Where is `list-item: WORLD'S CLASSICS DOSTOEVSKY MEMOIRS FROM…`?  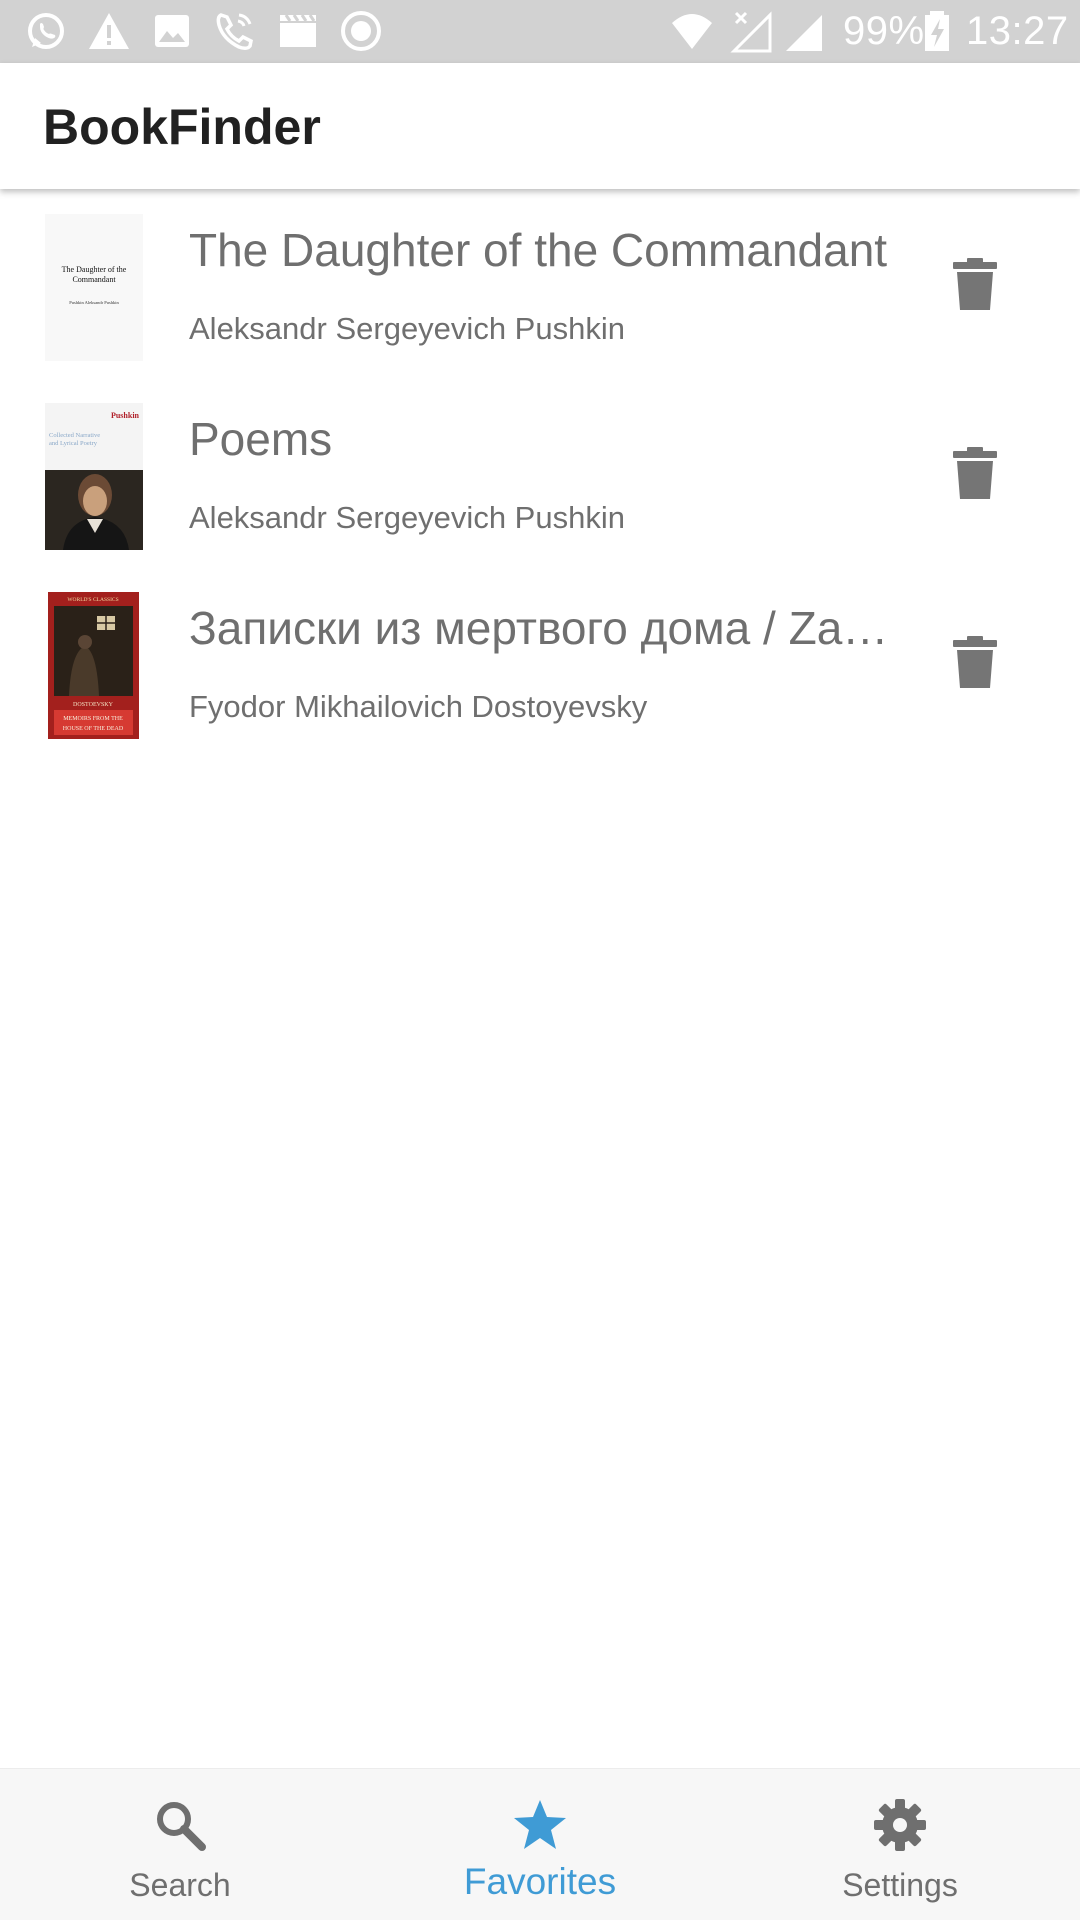 list-item: WORLD'S CLASSICS DOSTOEVSKY MEMOIRS FROM… is located at coordinates (540, 672).